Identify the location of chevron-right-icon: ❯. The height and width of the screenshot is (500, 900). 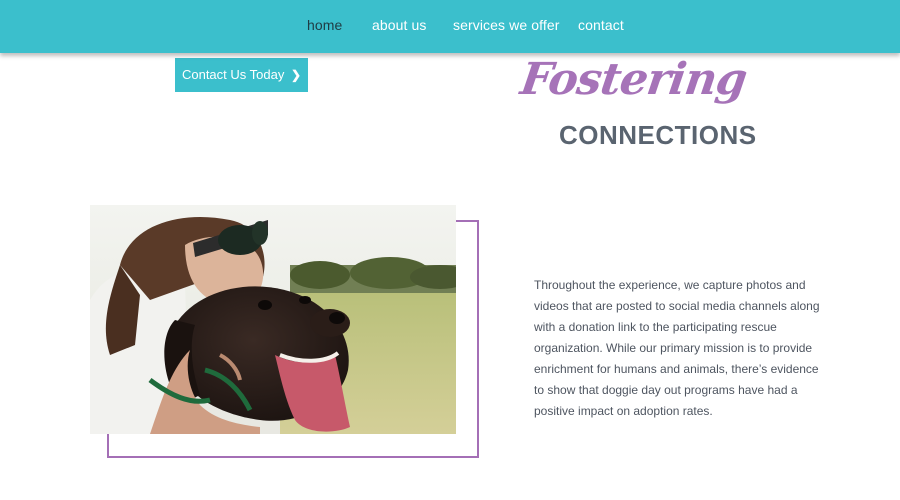
(296, 75).